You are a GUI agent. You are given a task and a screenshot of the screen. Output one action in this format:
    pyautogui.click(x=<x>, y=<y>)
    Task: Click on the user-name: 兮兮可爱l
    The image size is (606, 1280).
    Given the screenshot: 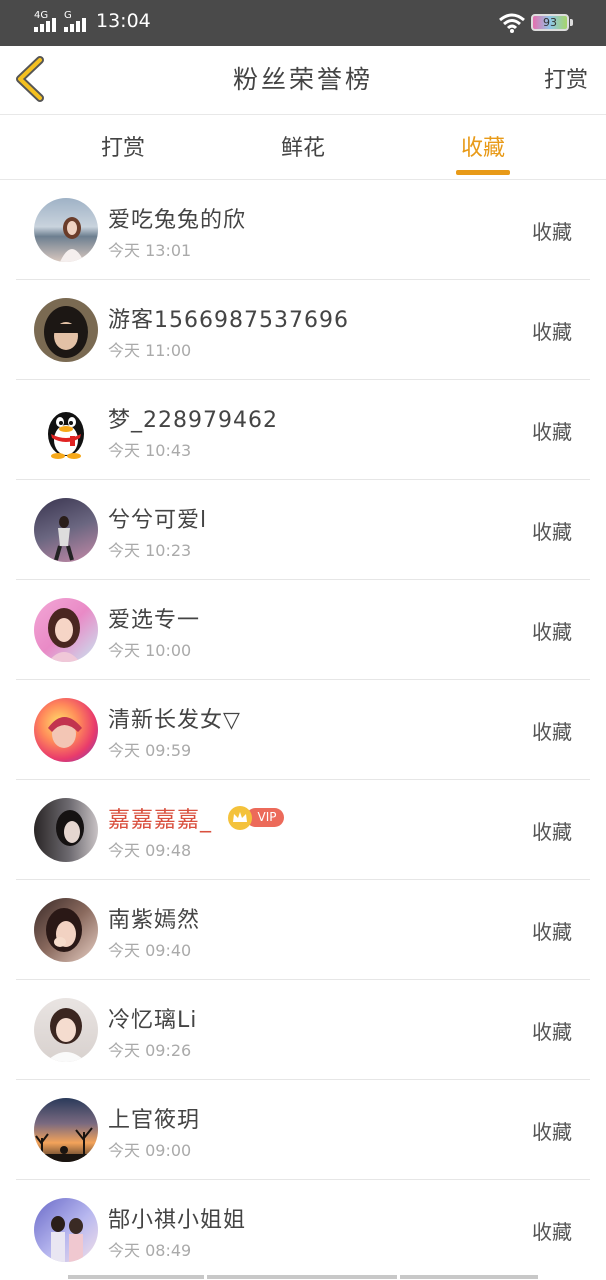 What is the action you would take?
    pyautogui.click(x=158, y=520)
    